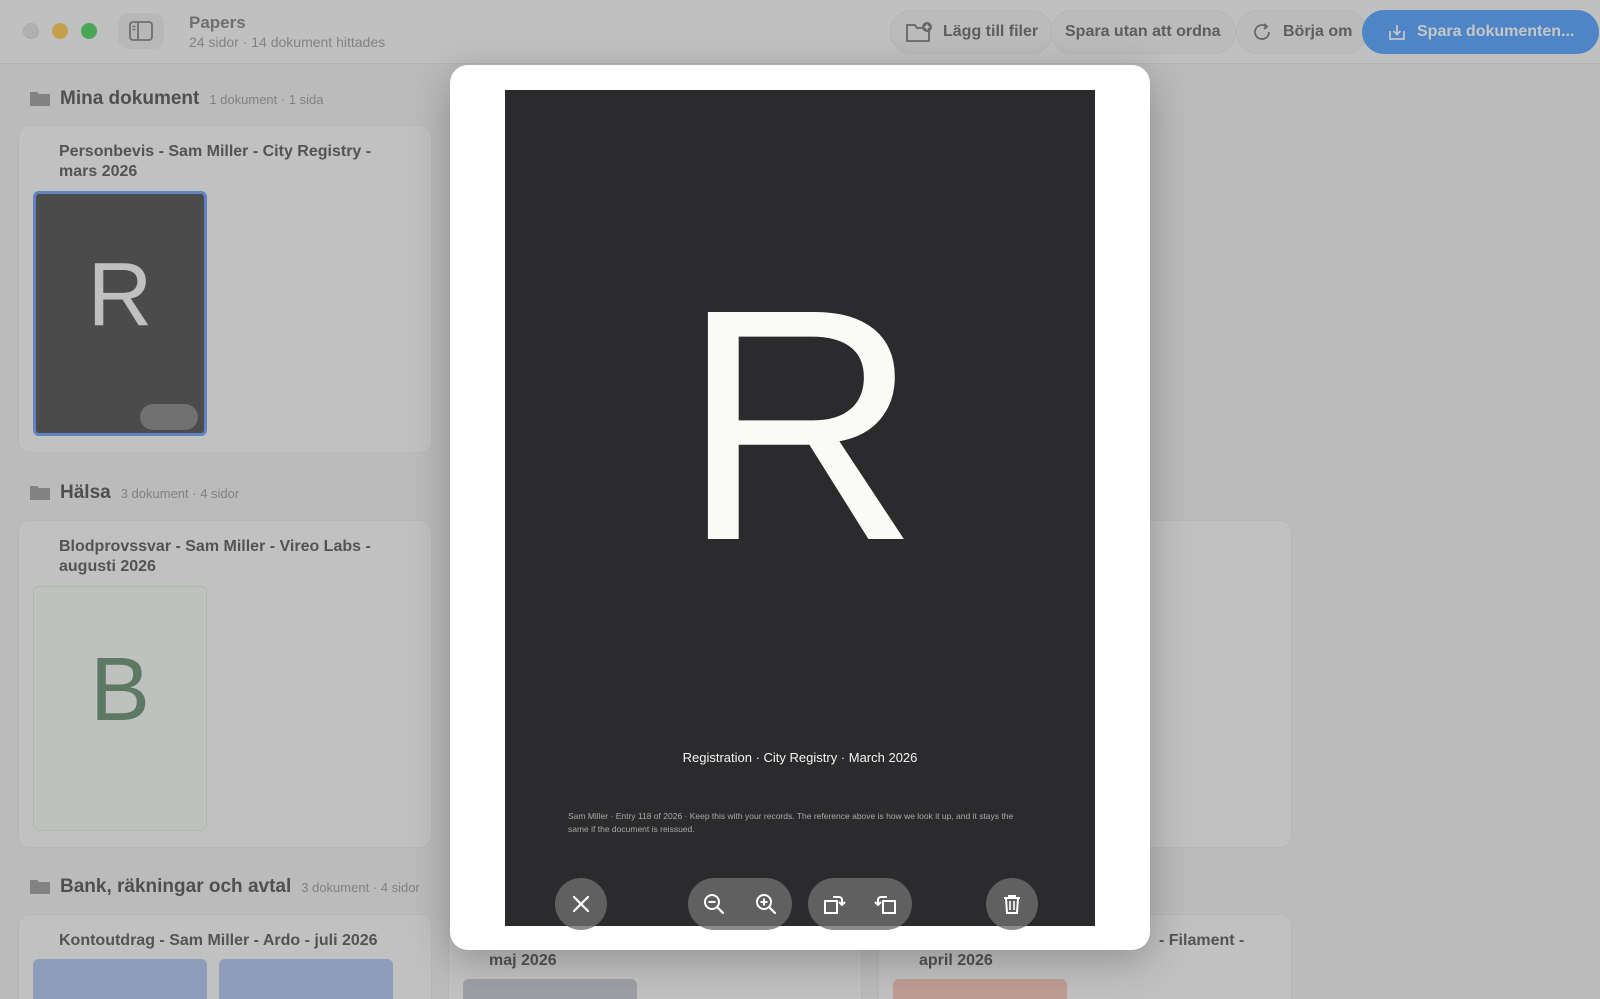 The image size is (1600, 999). What do you see at coordinates (834, 904) in the screenshot?
I see `rotate-right-icon` at bounding box center [834, 904].